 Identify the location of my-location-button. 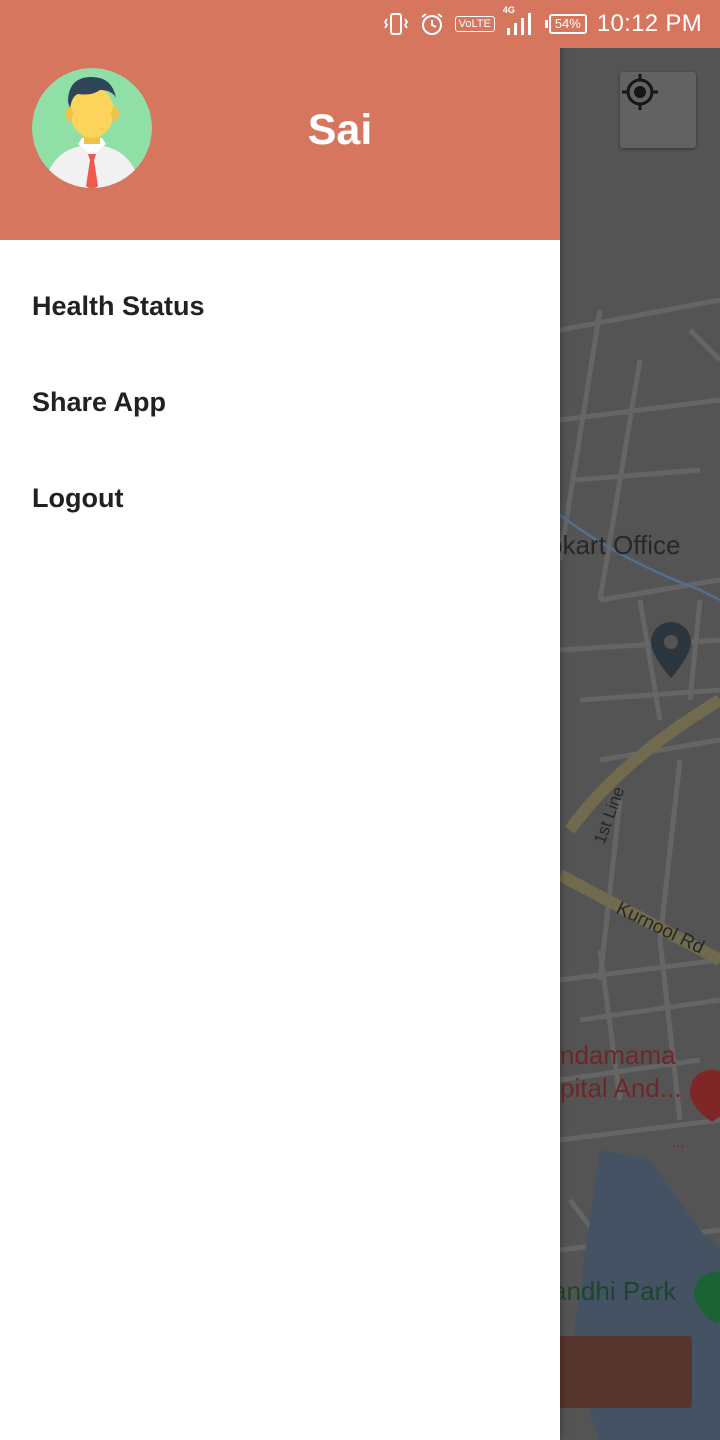
(658, 110).